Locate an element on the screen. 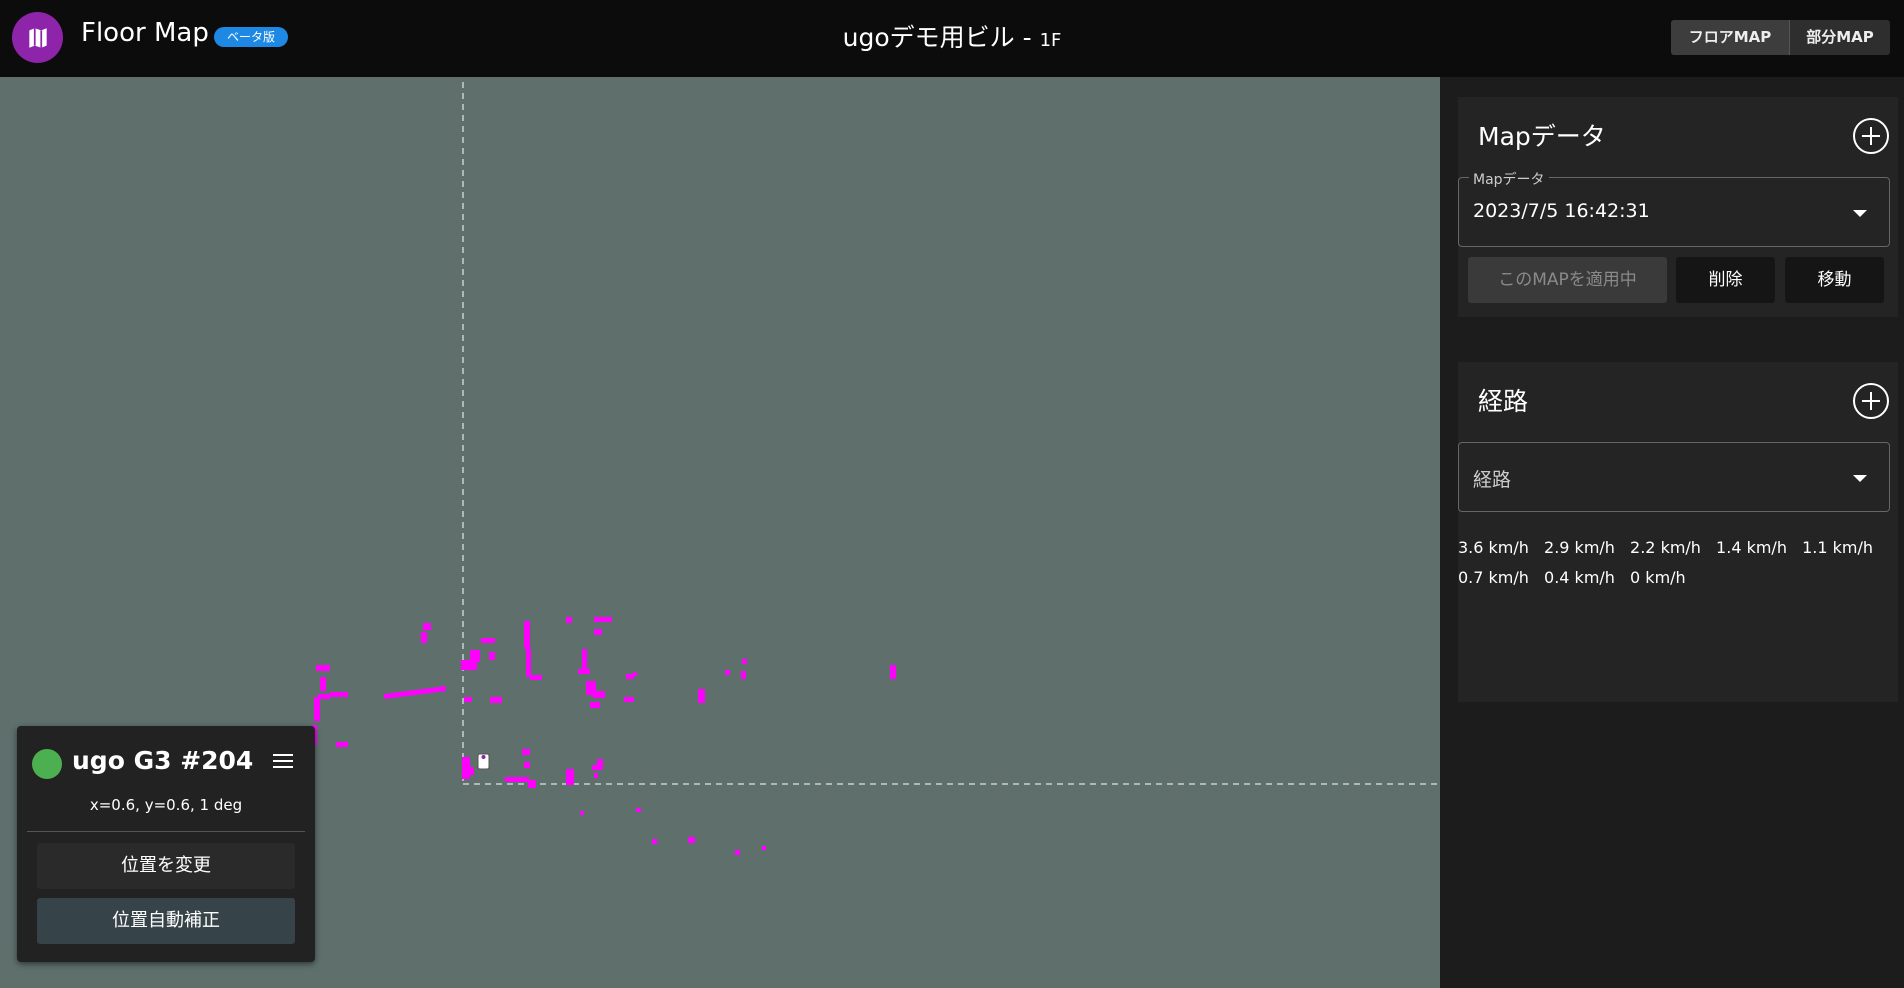 This screenshot has height=988, width=1904. speed-label: 3.6 km/h is located at coordinates (1493, 547).